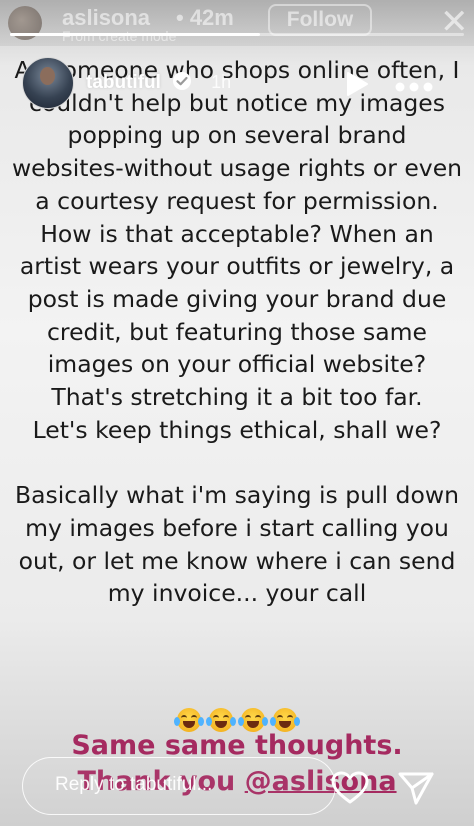  I want to click on story-author-row: tabutiful 1h, so click(158, 85).